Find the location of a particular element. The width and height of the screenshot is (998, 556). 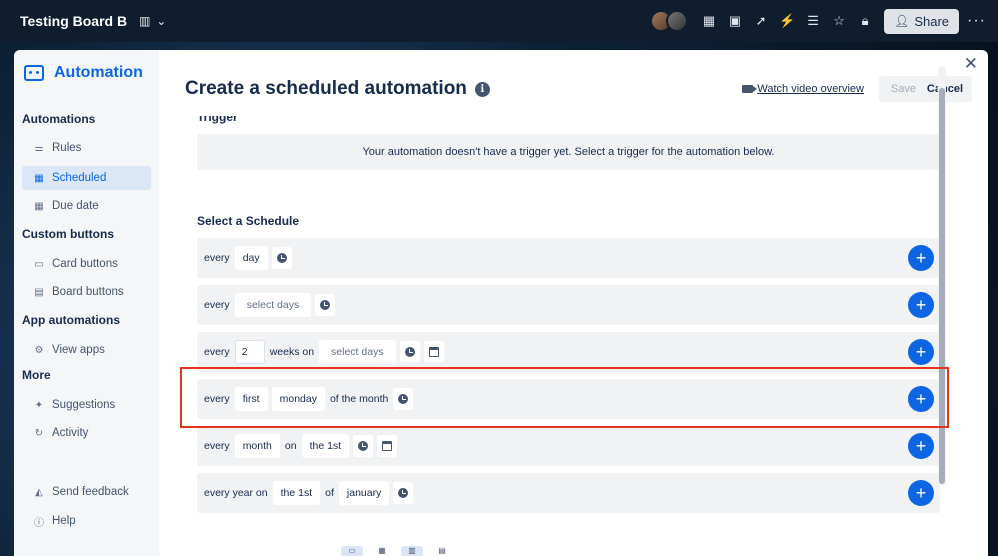

sidebar-item-view-apps: ⚙ View apps is located at coordinates (86, 350).